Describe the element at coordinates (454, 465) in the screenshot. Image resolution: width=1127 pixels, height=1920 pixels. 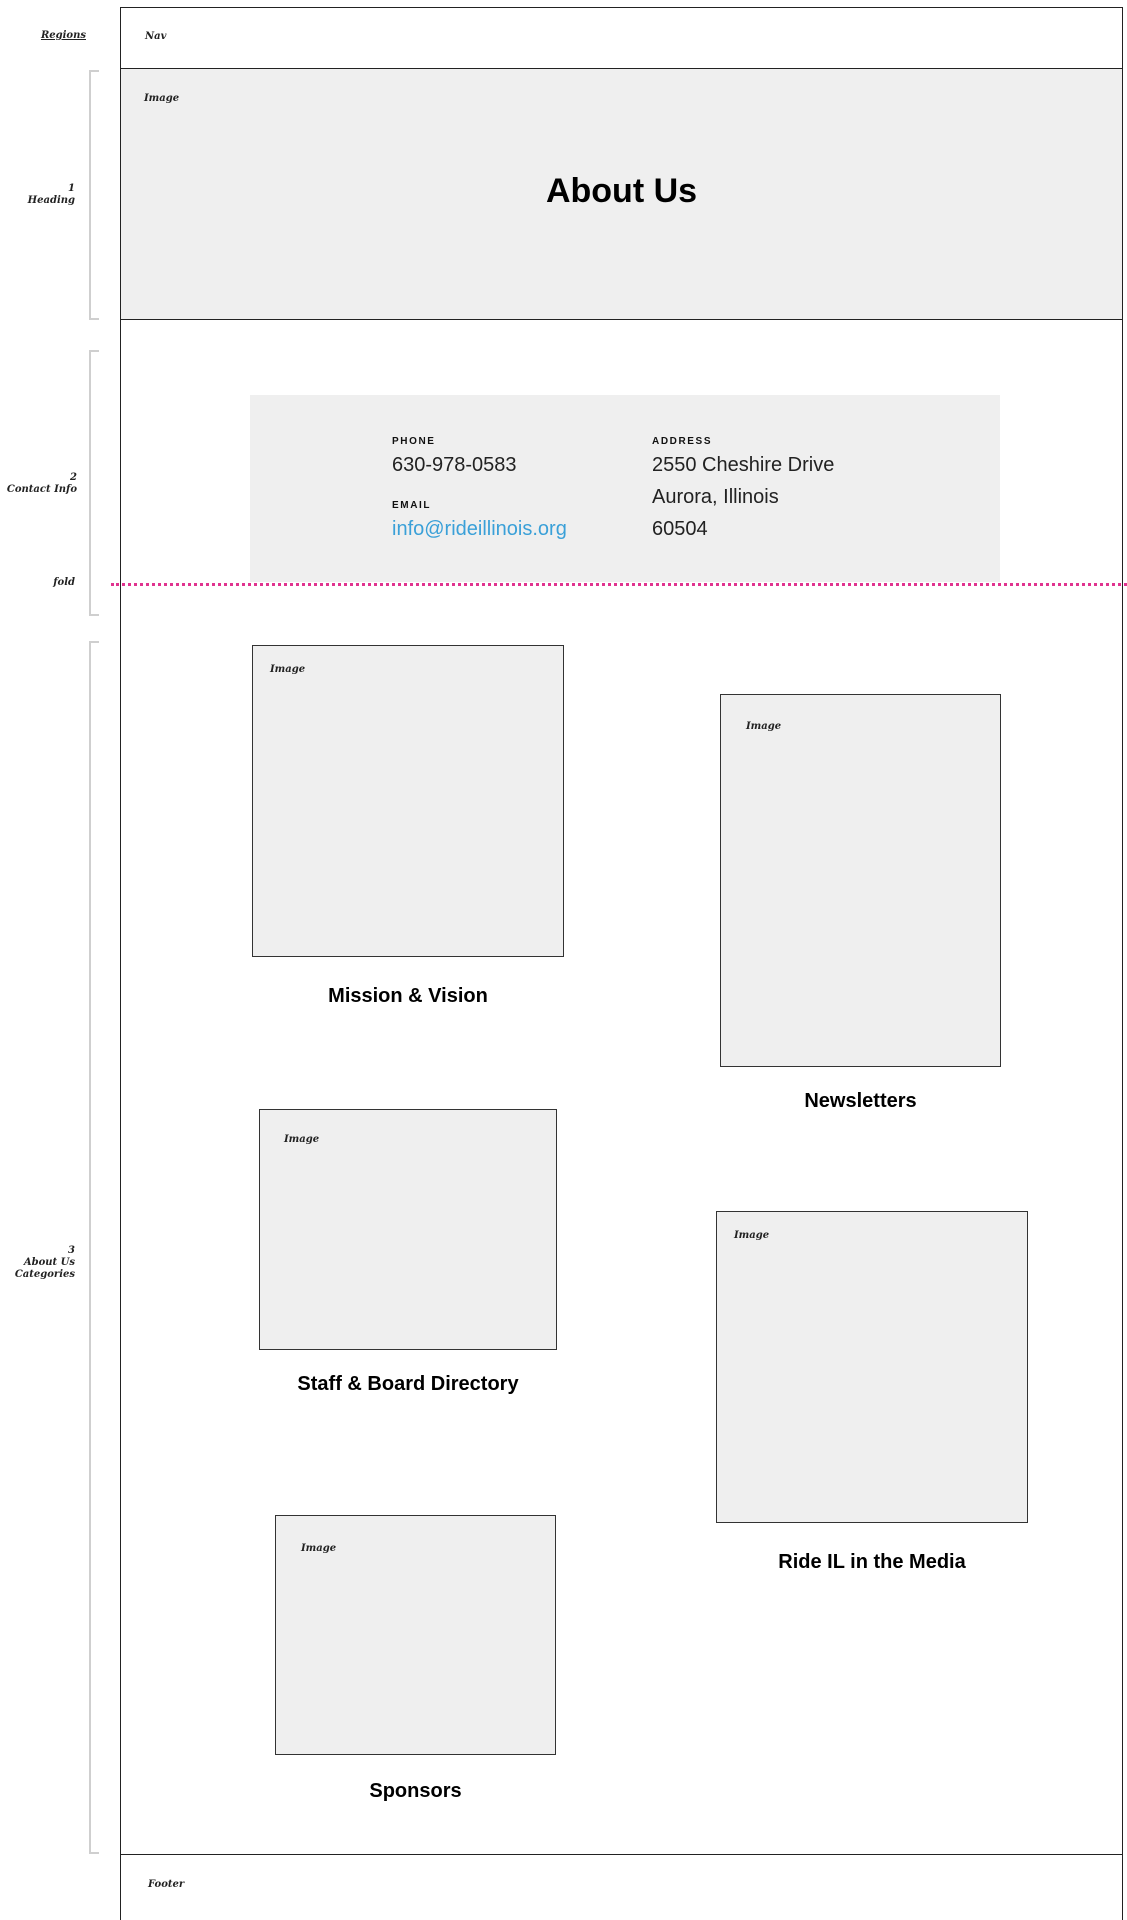
I see `phone-value: 630-978-0583` at that location.